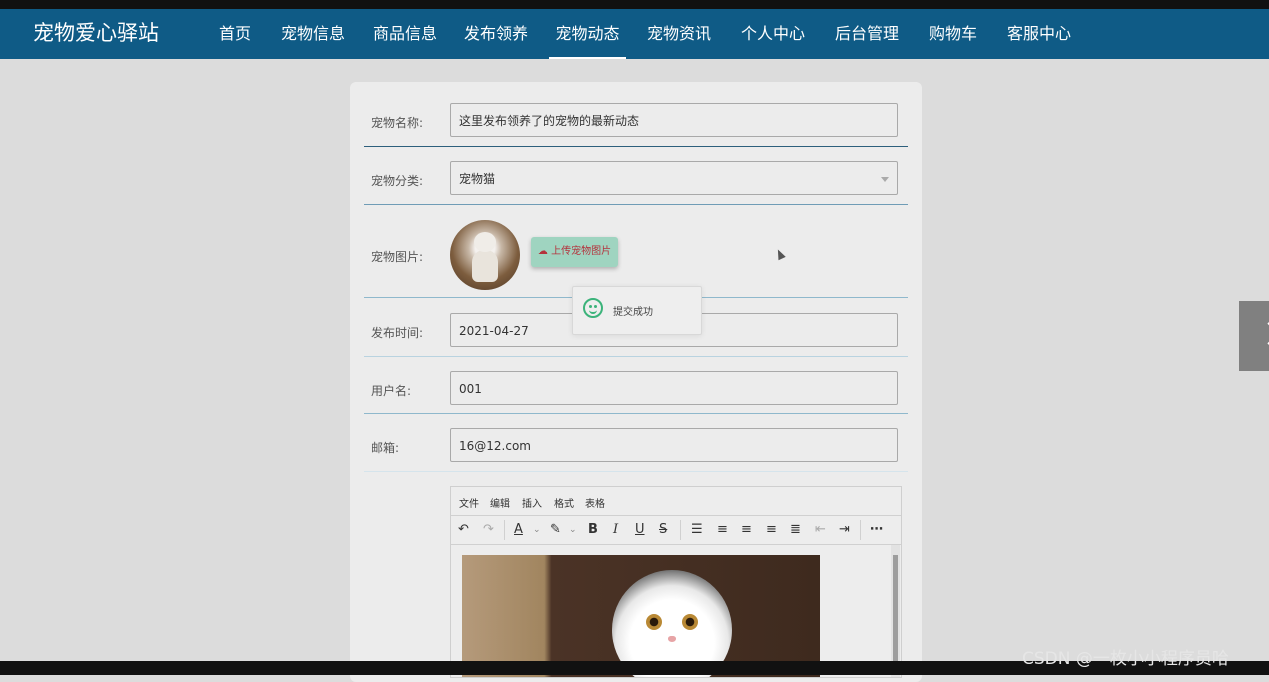 Image resolution: width=1269 pixels, height=682 pixels. I want to click on menu-insert: 插入, so click(532, 502).